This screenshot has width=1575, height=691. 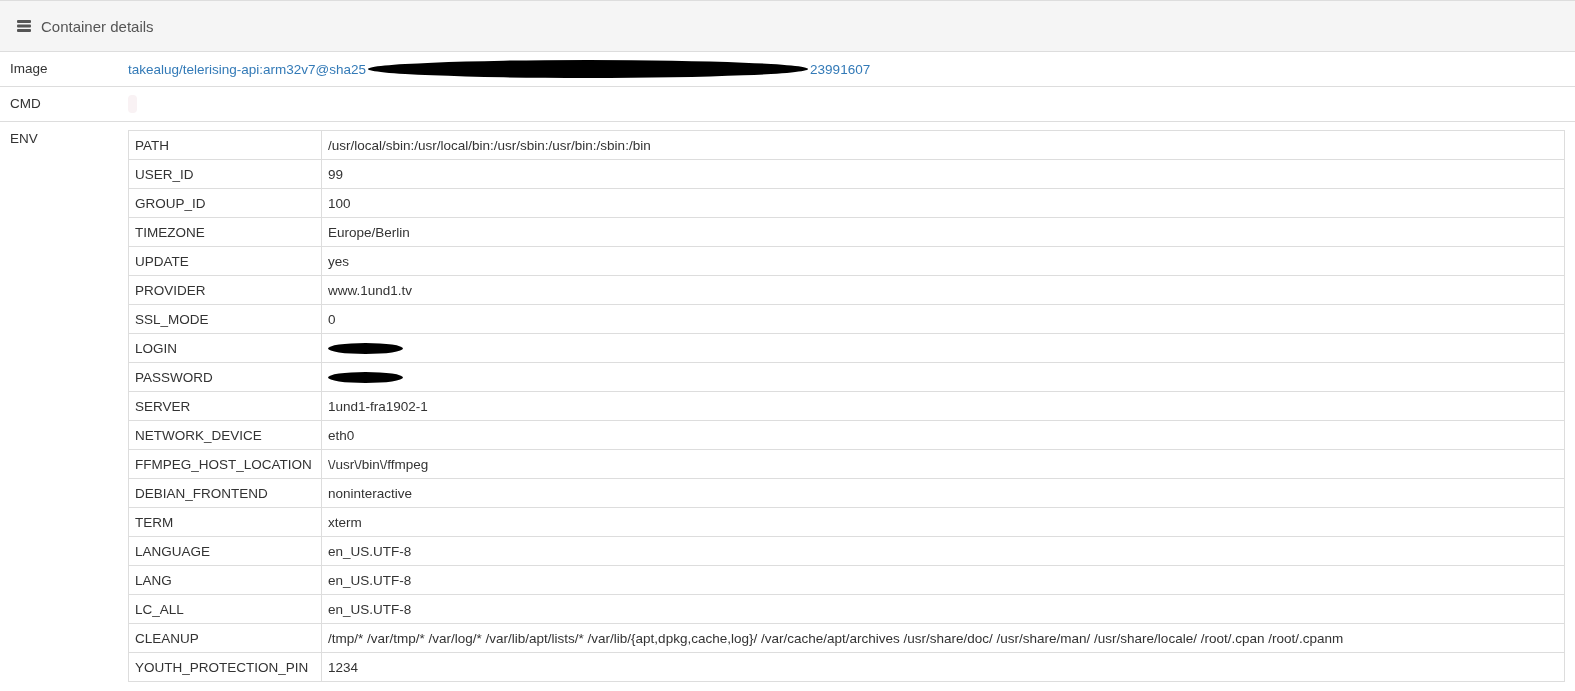 What do you see at coordinates (24, 26) in the screenshot?
I see `list-icon` at bounding box center [24, 26].